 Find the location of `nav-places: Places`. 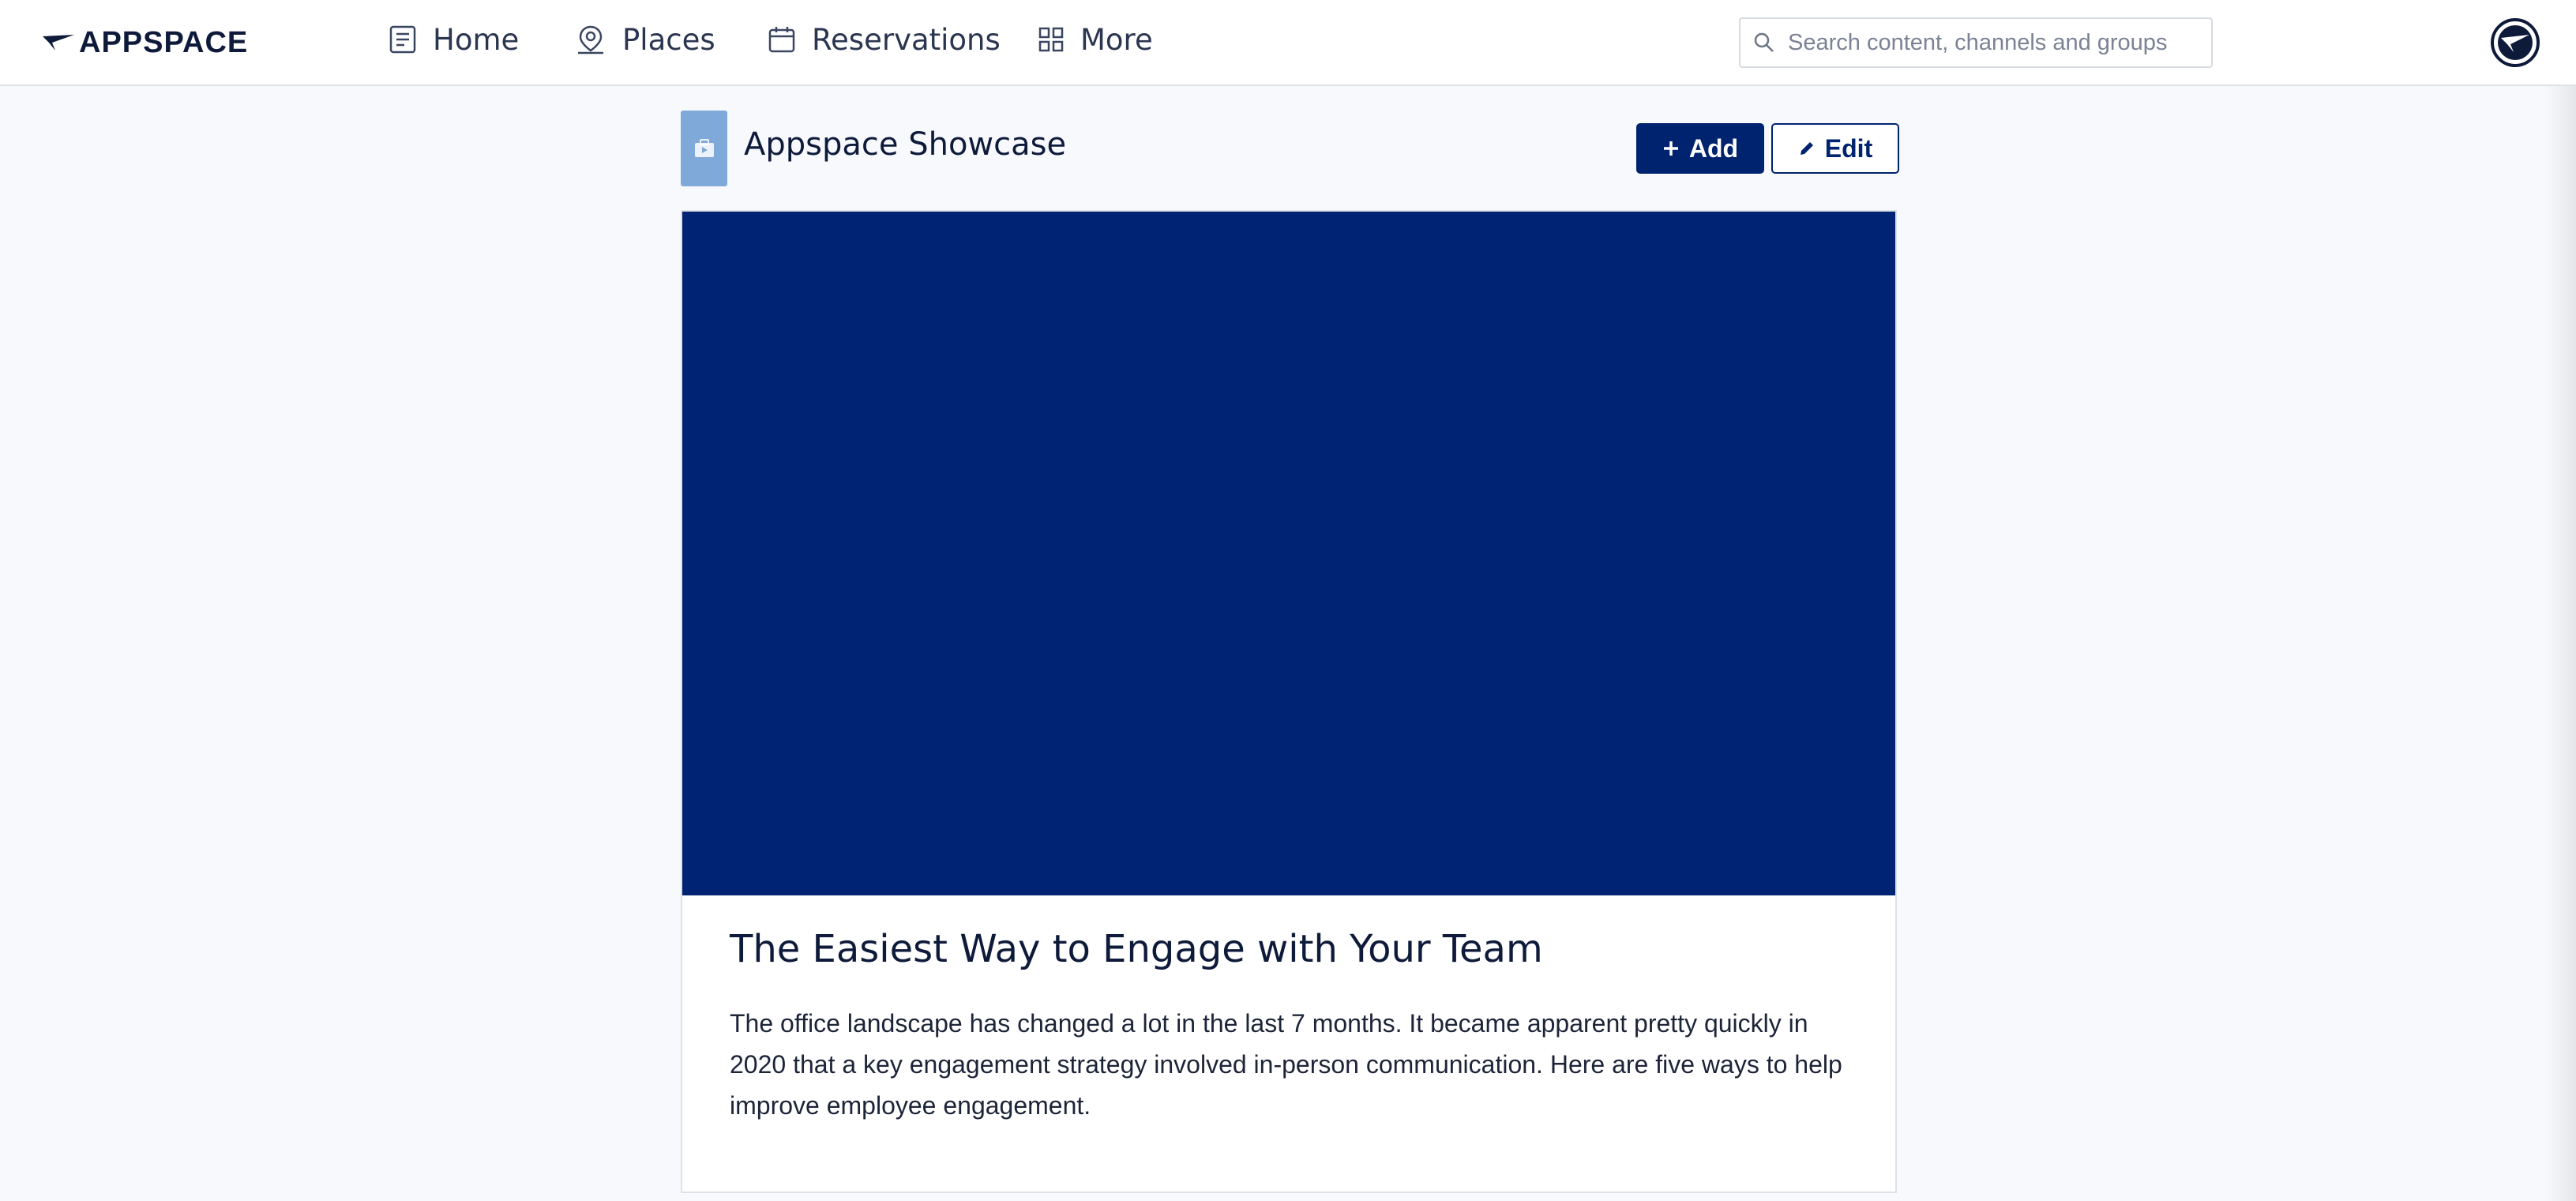

nav-places: Places is located at coordinates (645, 39).